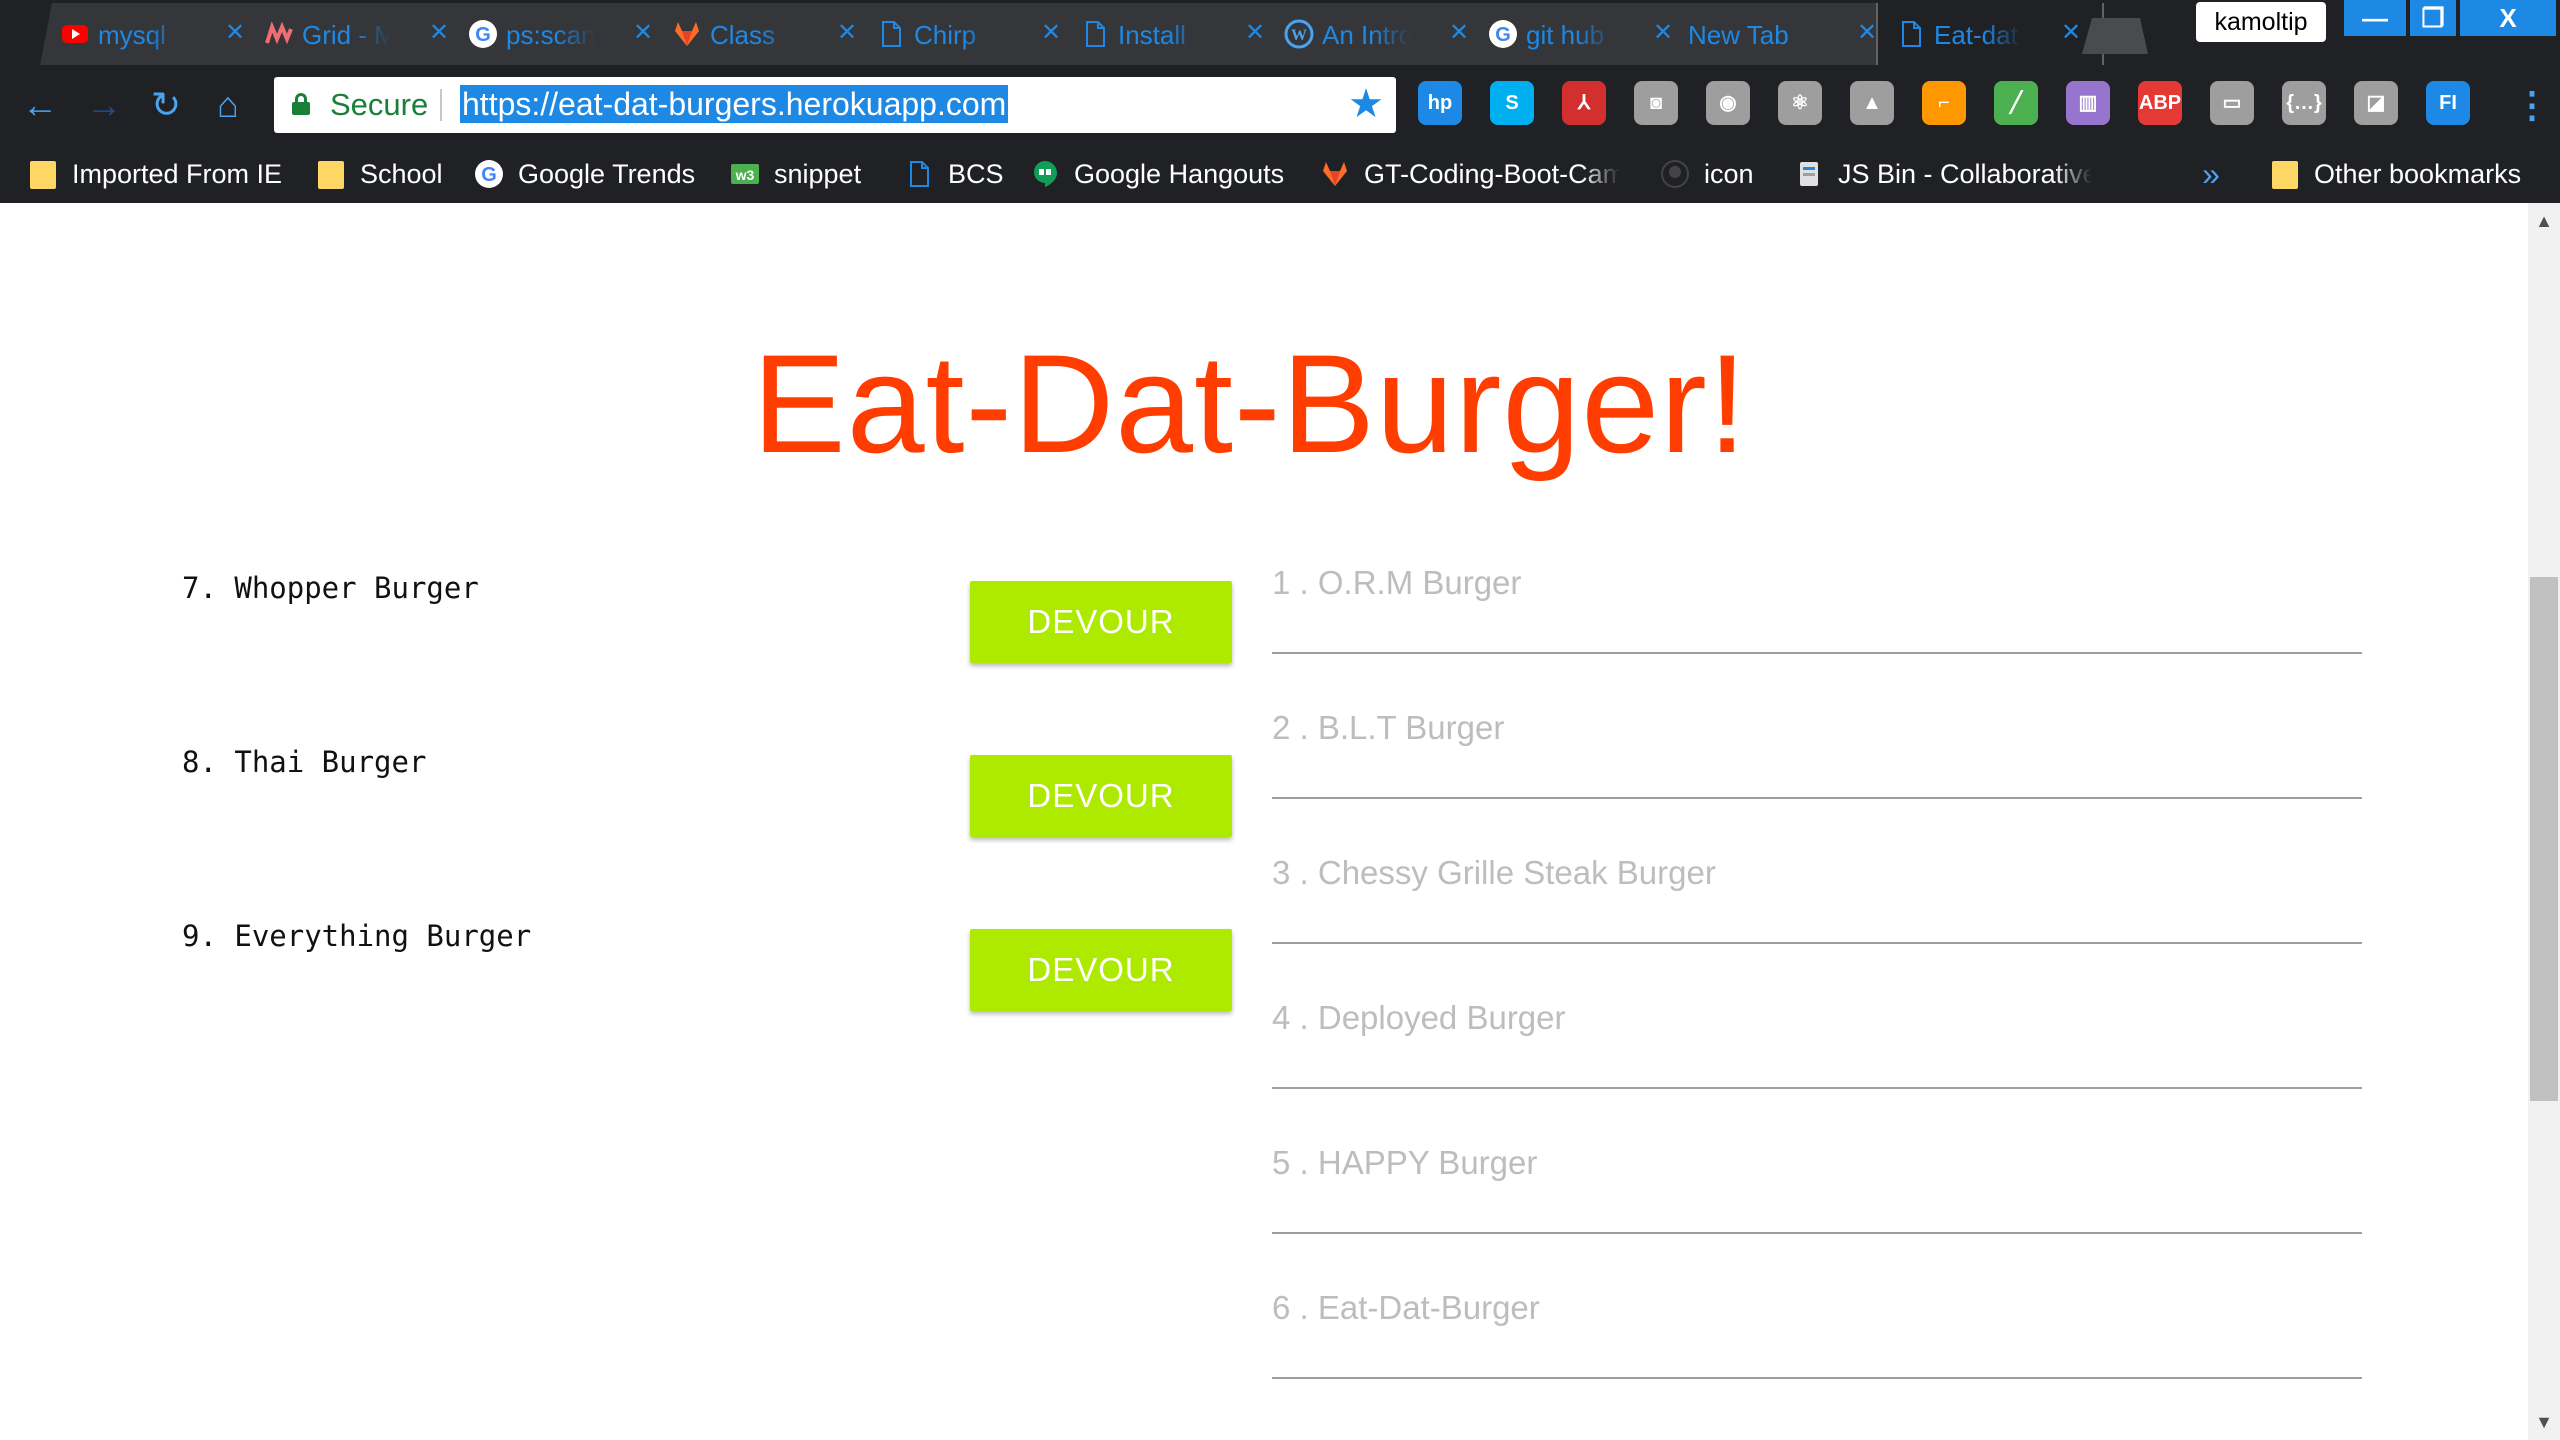 The width and height of the screenshot is (2560, 1440). Describe the element at coordinates (1378, 34) in the screenshot. I see `tab-an-intro: W An Intro ✕` at that location.